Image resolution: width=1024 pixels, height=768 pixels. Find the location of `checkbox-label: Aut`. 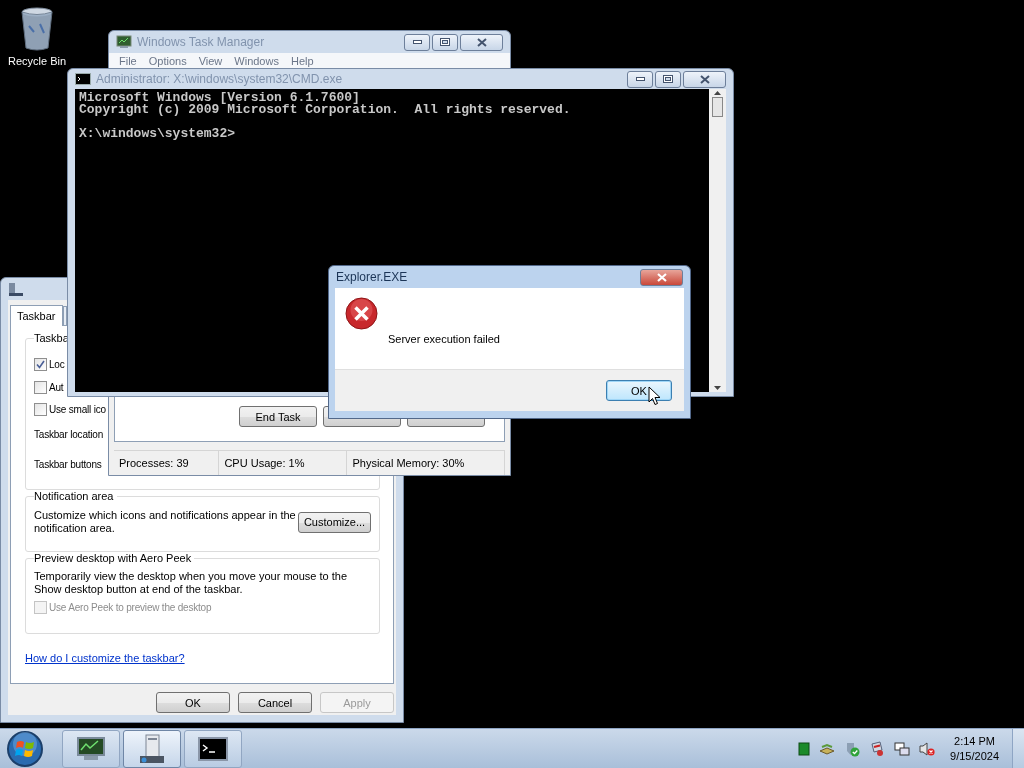

checkbox-label: Aut is located at coordinates (56, 387).